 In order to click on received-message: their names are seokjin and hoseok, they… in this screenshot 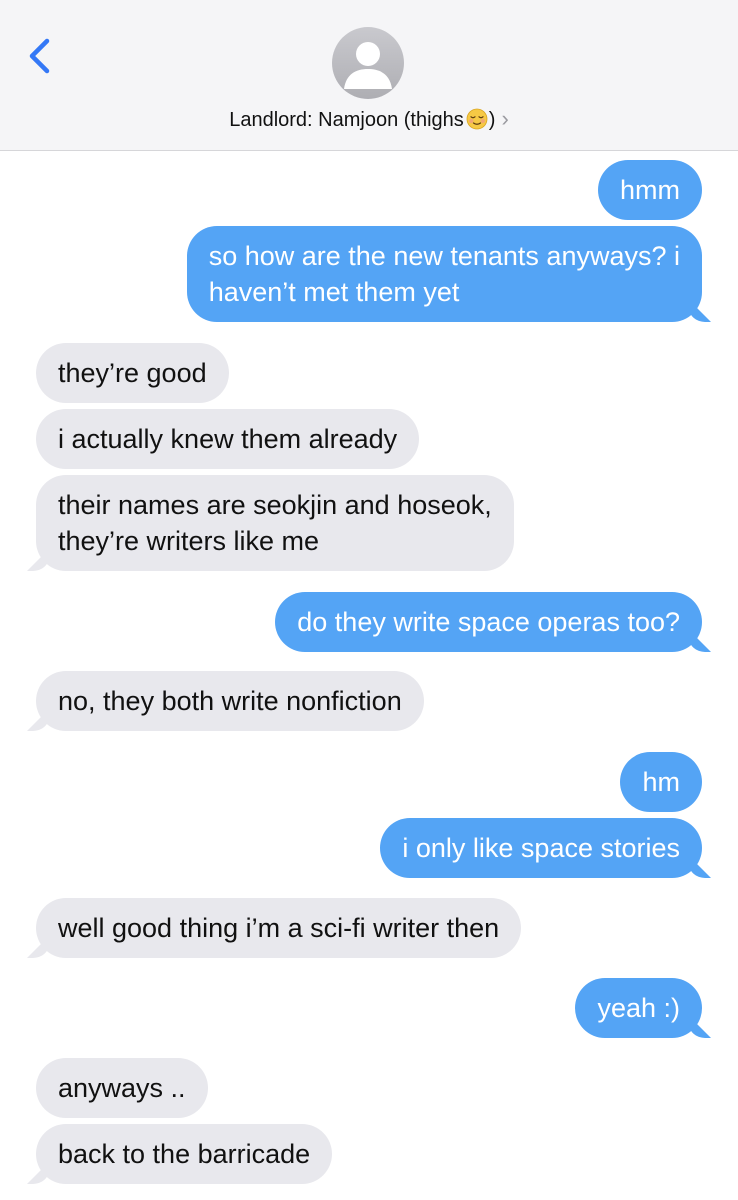, I will do `click(275, 523)`.